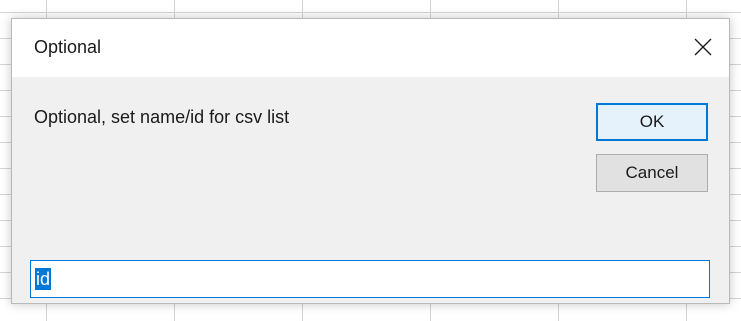 Image resolution: width=741 pixels, height=321 pixels. Describe the element at coordinates (43, 279) in the screenshot. I see `input-selected-text: id` at that location.